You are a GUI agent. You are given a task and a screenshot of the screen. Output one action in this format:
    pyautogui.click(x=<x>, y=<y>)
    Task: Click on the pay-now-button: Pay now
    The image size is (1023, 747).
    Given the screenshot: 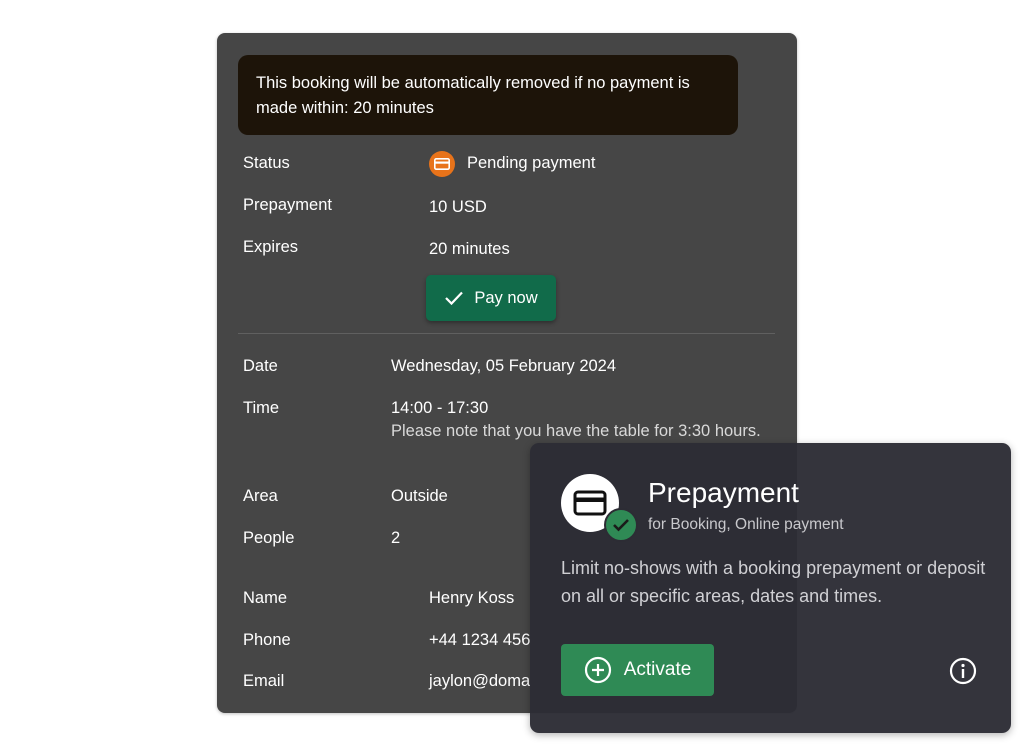 What is the action you would take?
    pyautogui.click(x=491, y=298)
    